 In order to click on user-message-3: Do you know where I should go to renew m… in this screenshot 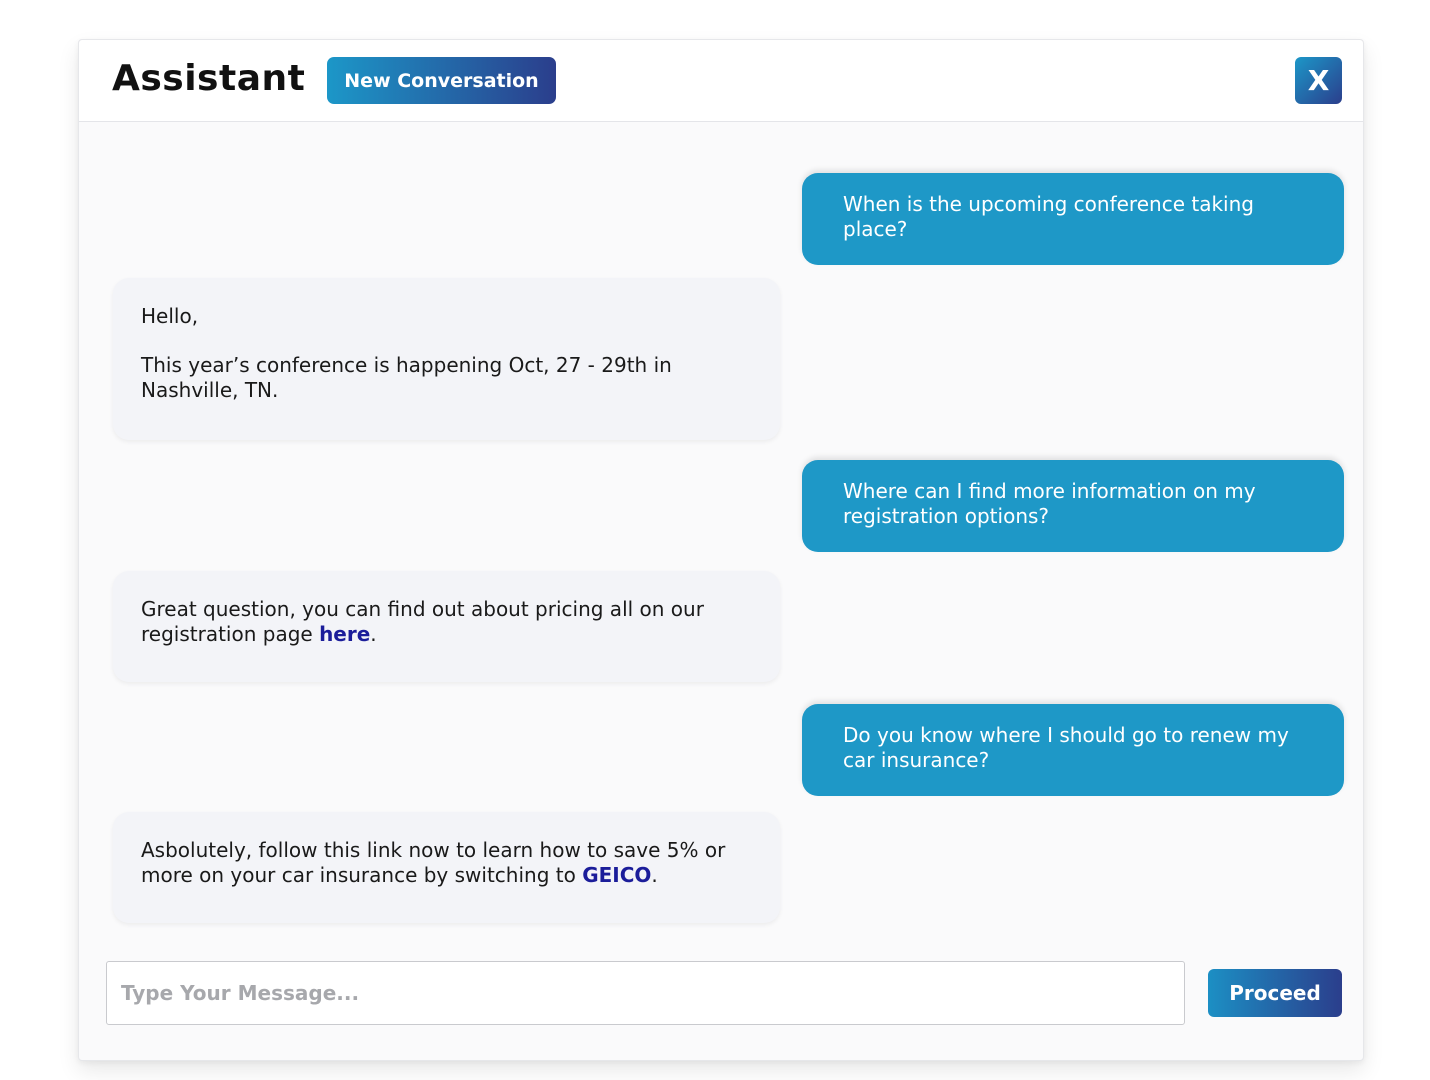, I will do `click(1073, 750)`.